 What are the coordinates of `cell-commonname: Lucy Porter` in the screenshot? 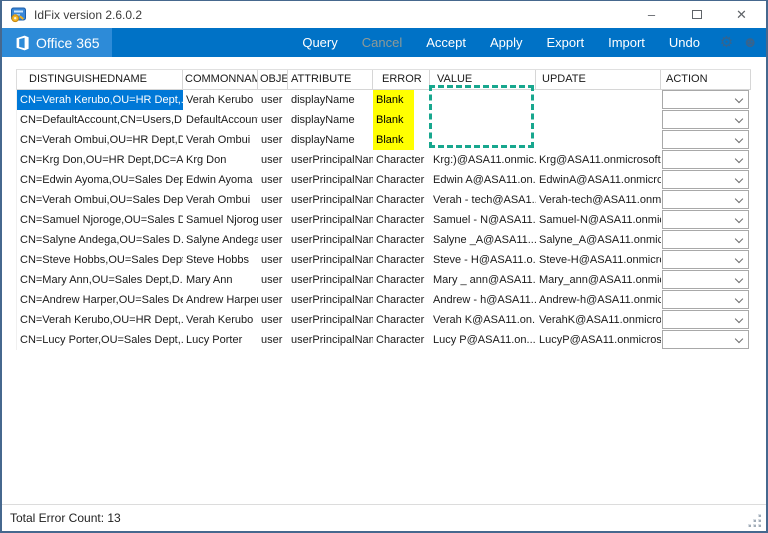 It's located at (220, 340).